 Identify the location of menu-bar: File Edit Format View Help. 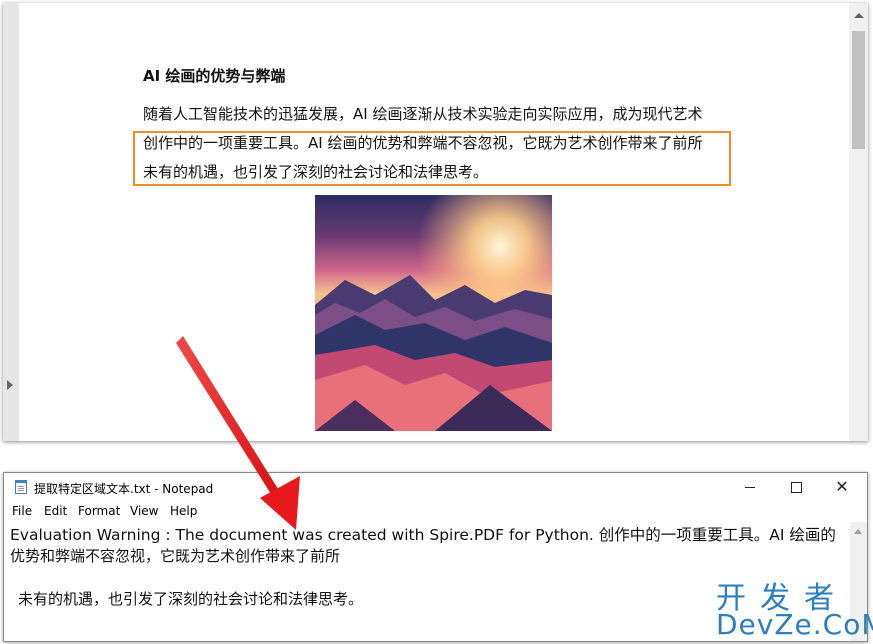
(435, 511).